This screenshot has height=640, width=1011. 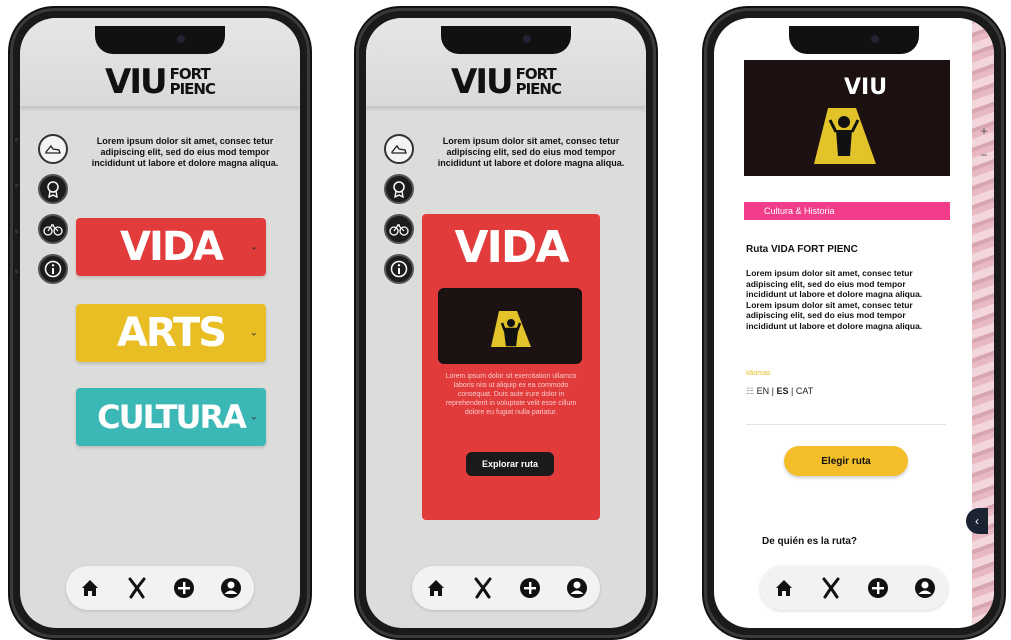 What do you see at coordinates (763, 391) in the screenshot?
I see `lang-en: EN` at bounding box center [763, 391].